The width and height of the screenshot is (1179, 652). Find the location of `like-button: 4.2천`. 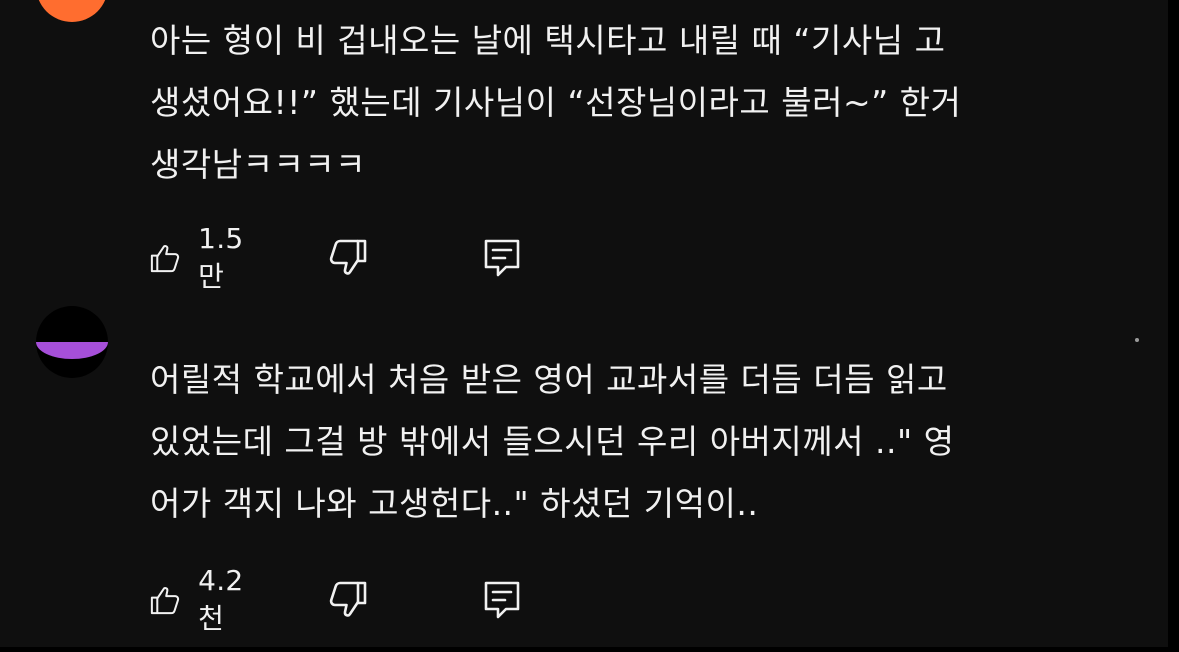

like-button: 4.2천 is located at coordinates (200, 599).